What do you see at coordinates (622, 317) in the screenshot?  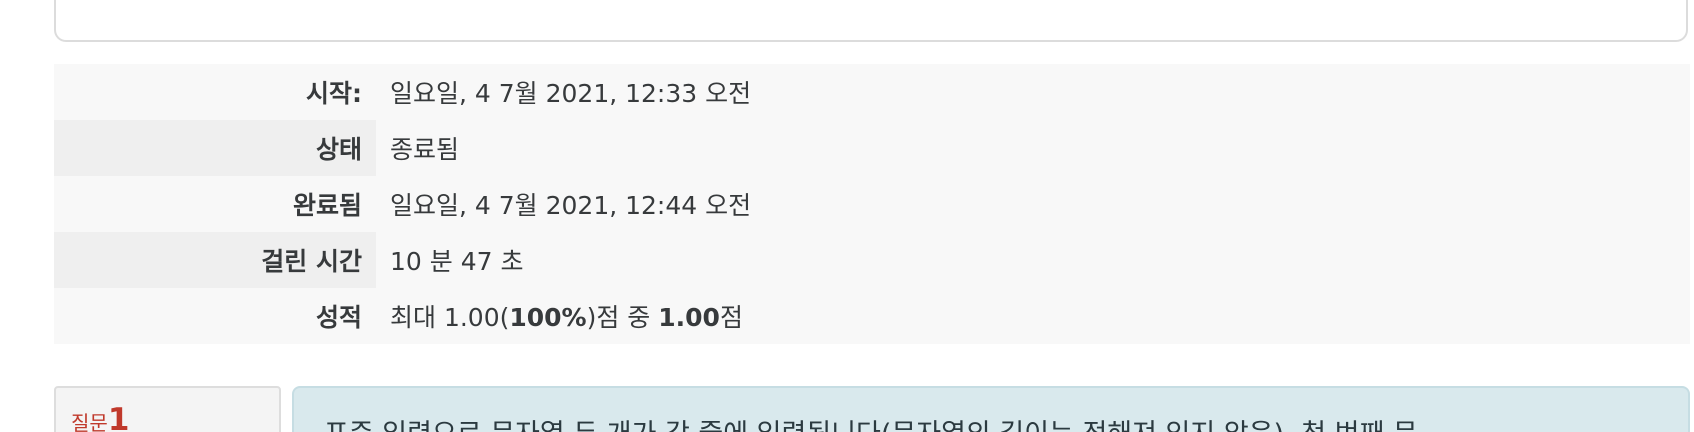 I see `grade-middle: )점 중` at bounding box center [622, 317].